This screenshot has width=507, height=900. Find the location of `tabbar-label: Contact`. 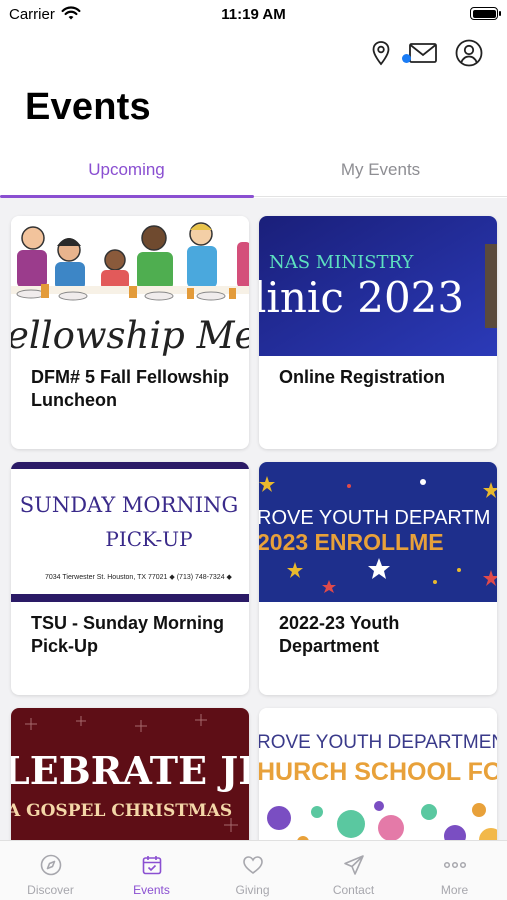

tabbar-label: Contact is located at coordinates (353, 890).